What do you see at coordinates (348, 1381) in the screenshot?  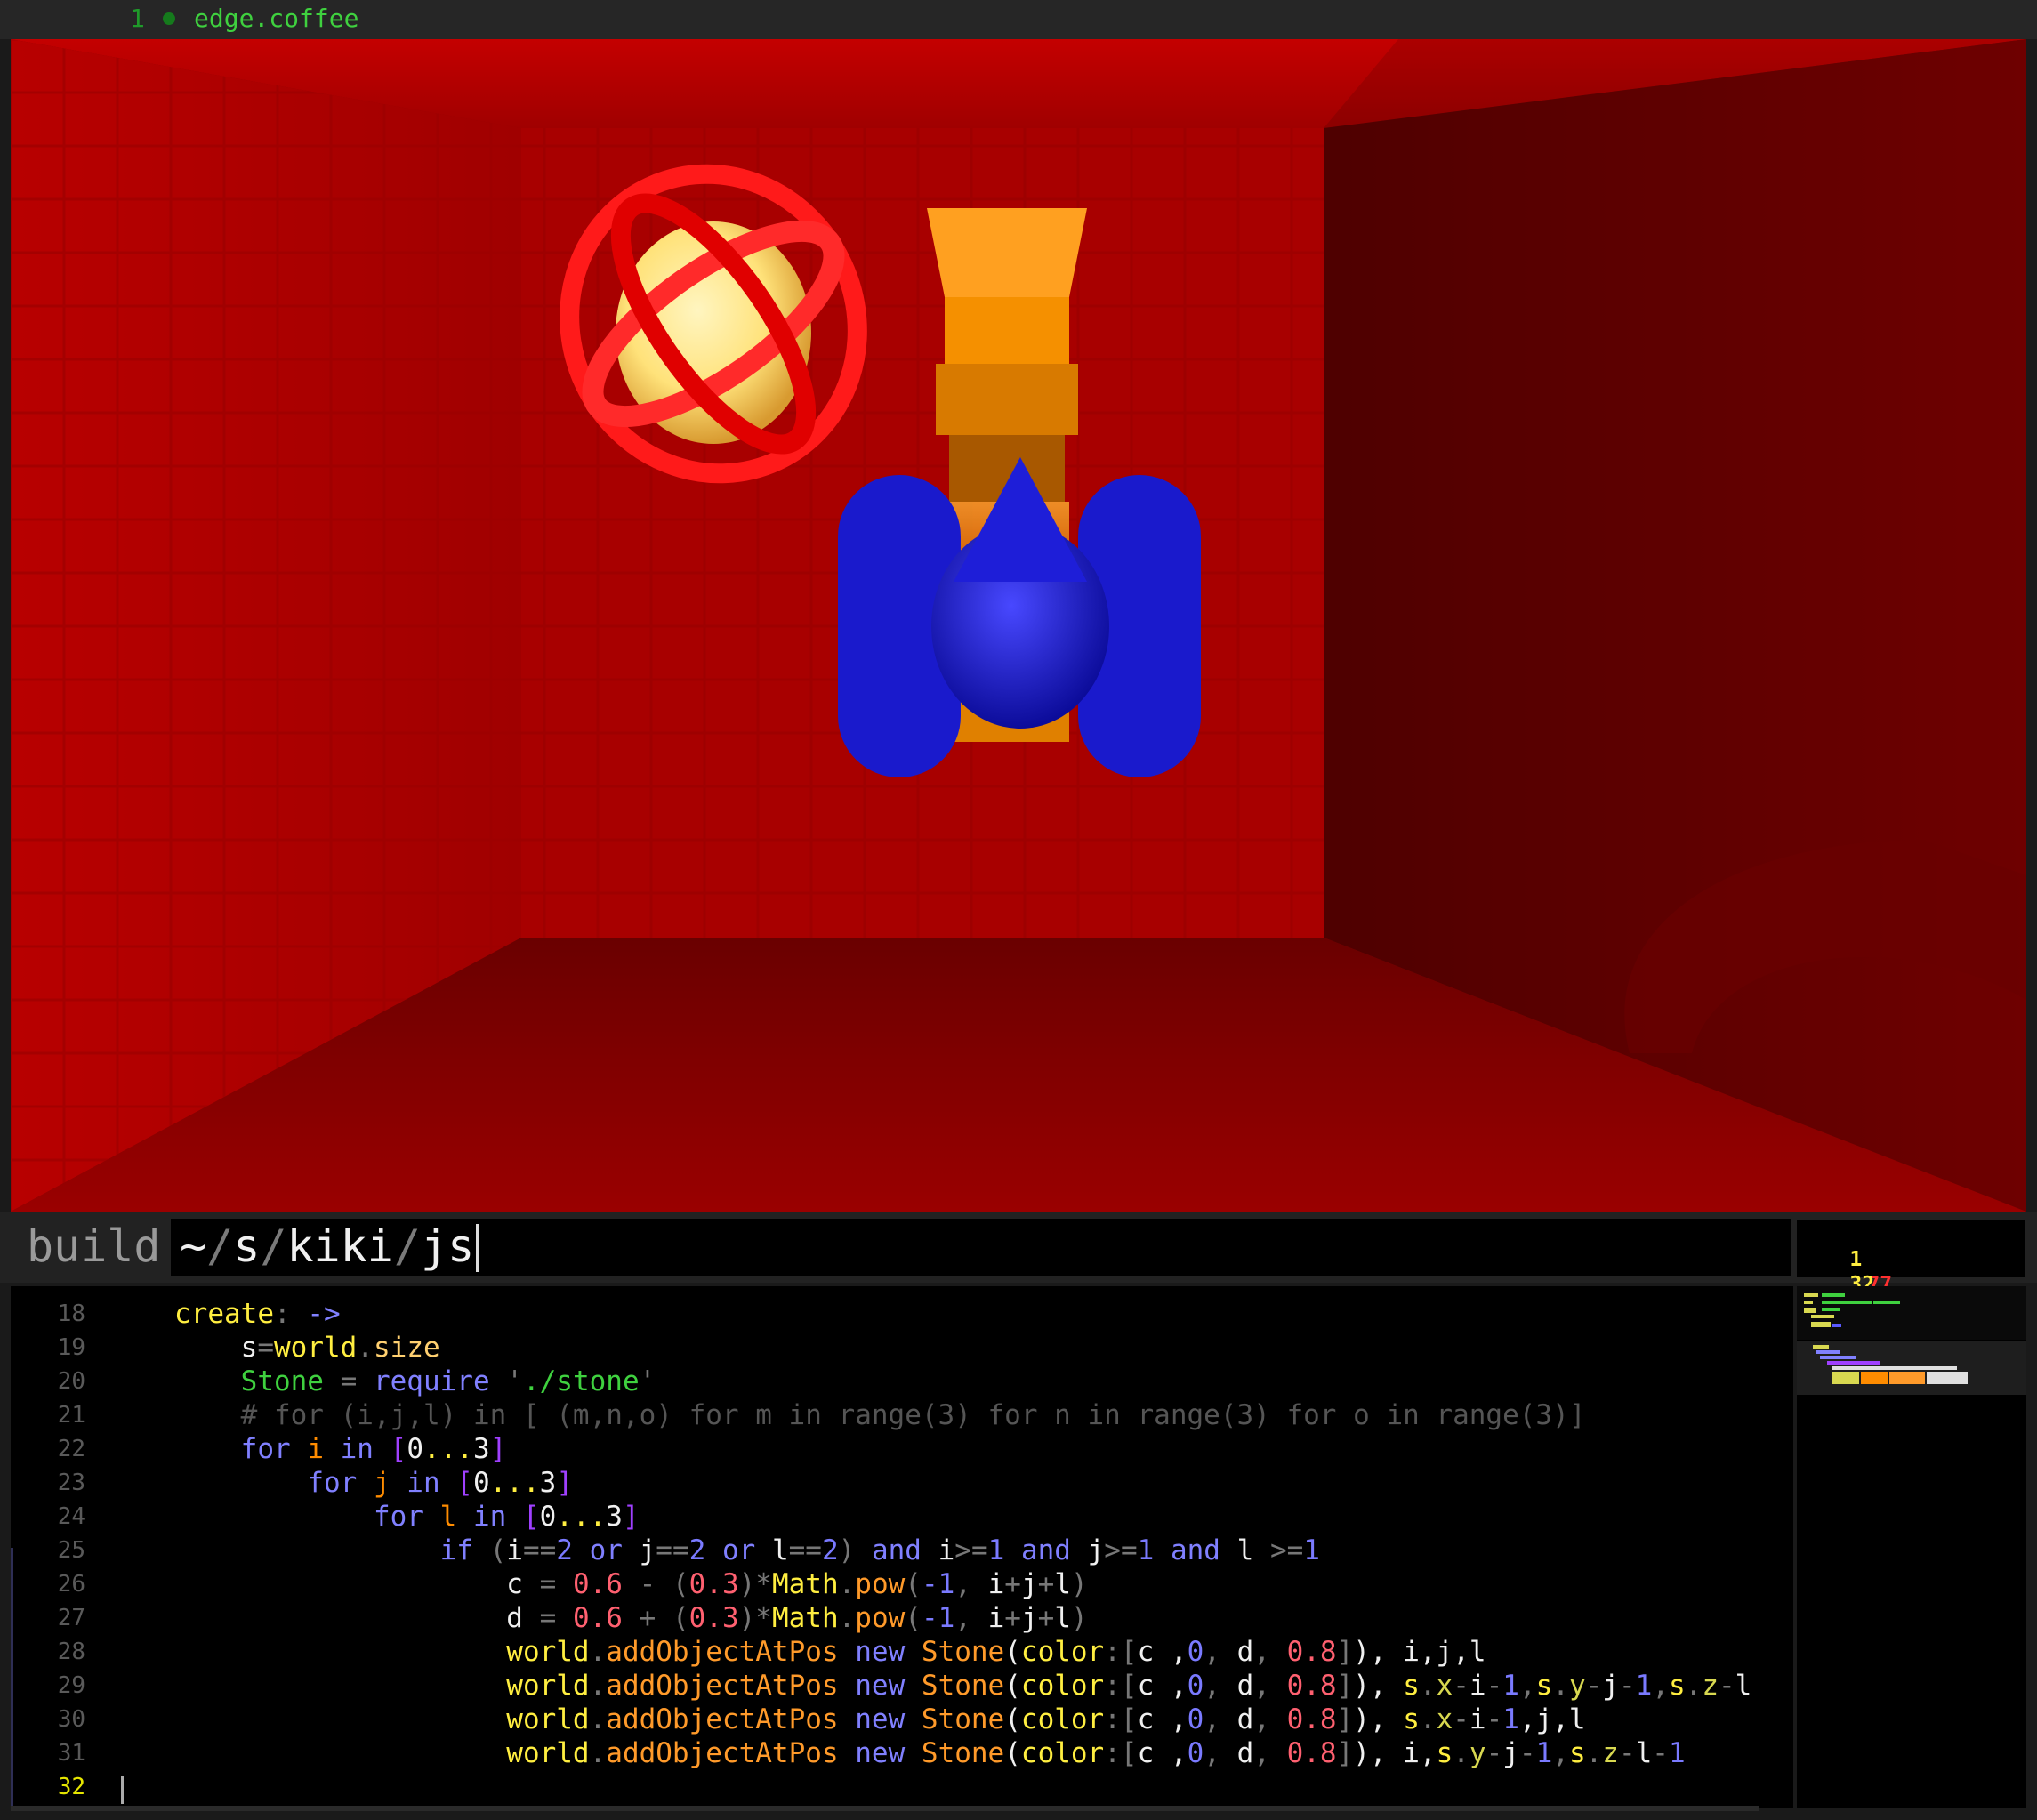 I see `code-token: =` at bounding box center [348, 1381].